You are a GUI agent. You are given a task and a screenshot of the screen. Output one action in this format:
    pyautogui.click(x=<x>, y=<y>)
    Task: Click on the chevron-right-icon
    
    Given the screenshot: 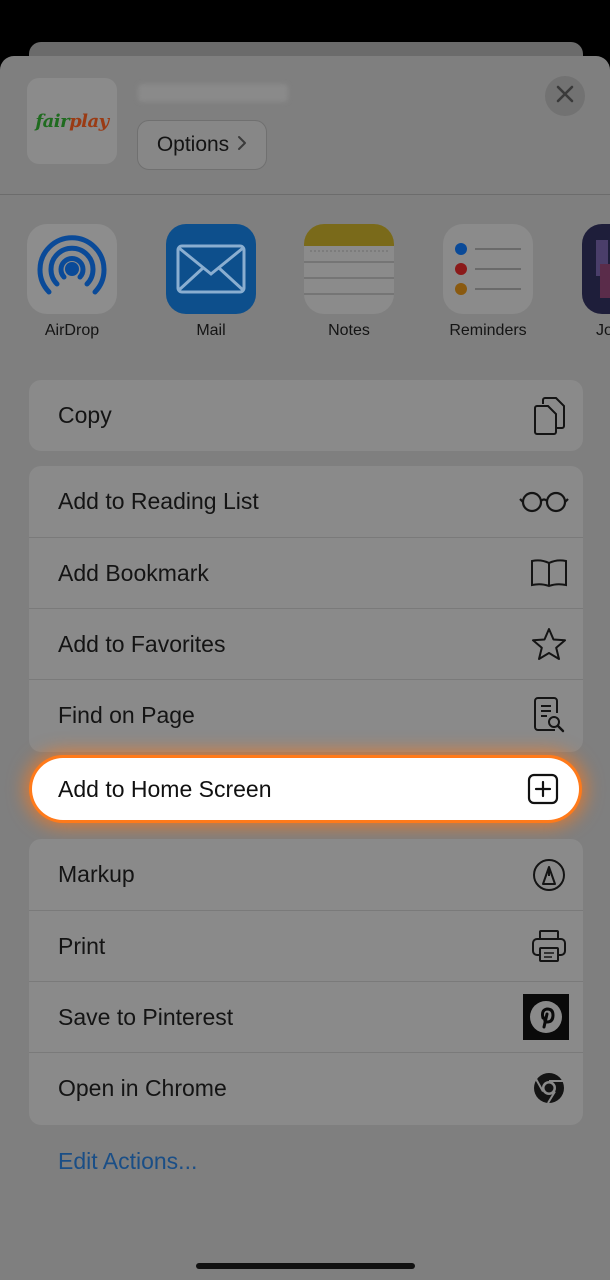 What is the action you would take?
    pyautogui.click(x=242, y=145)
    